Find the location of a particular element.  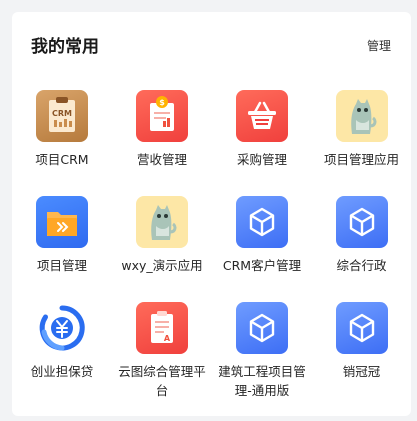

revenue-document-icon: $ is located at coordinates (162, 116).